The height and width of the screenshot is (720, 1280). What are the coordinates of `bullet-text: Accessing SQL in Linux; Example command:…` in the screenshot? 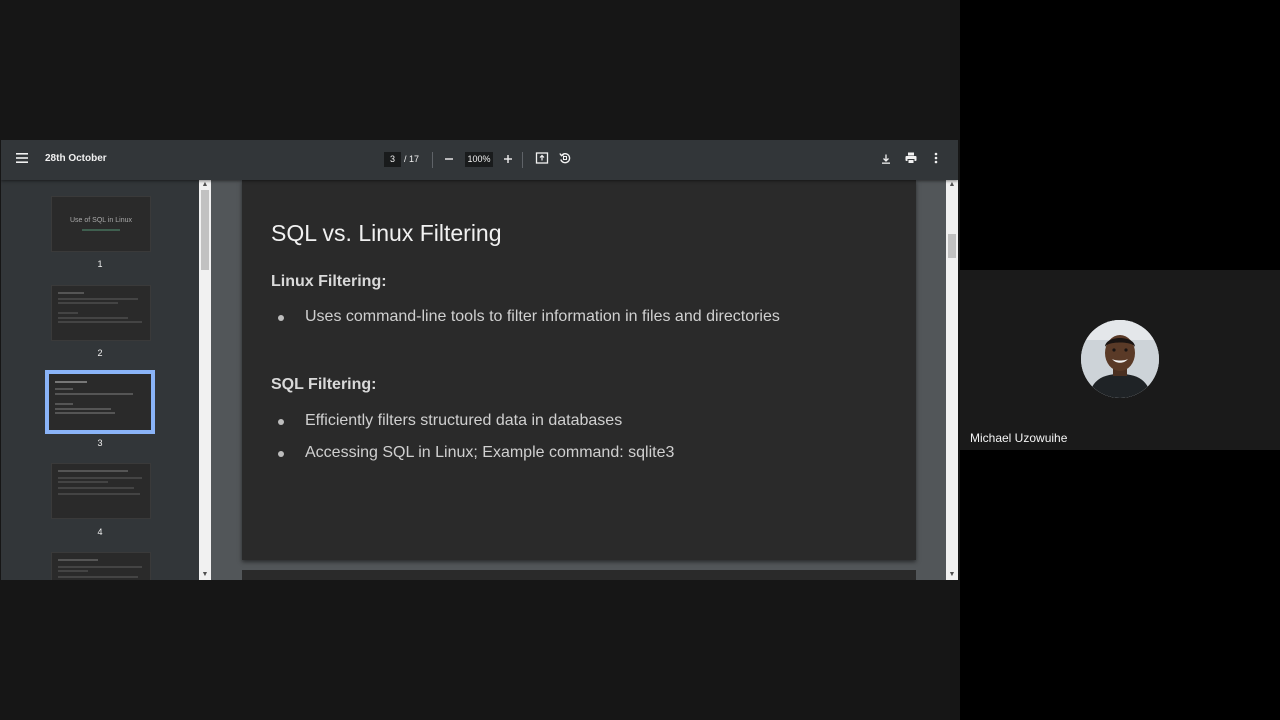 It's located at (490, 452).